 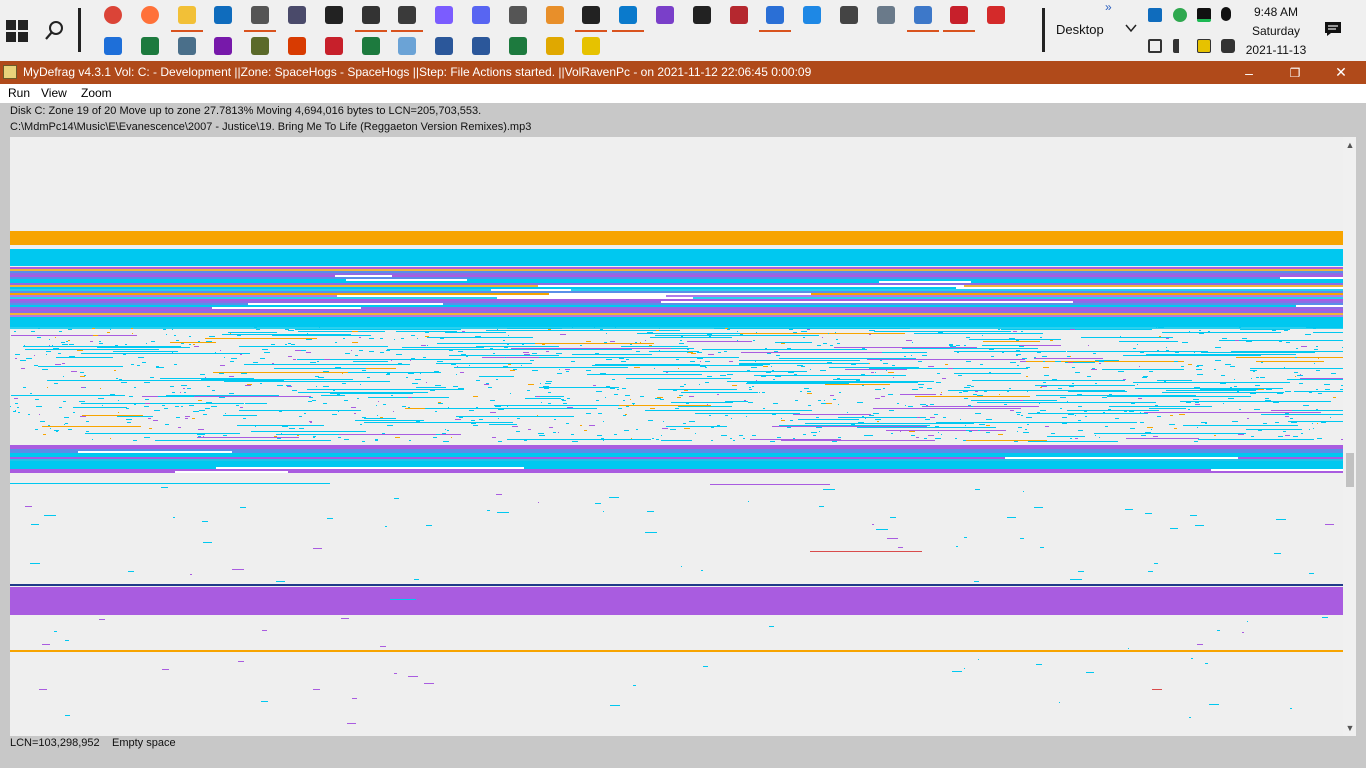 What do you see at coordinates (1180, 46) in the screenshot?
I see `volume-icon` at bounding box center [1180, 46].